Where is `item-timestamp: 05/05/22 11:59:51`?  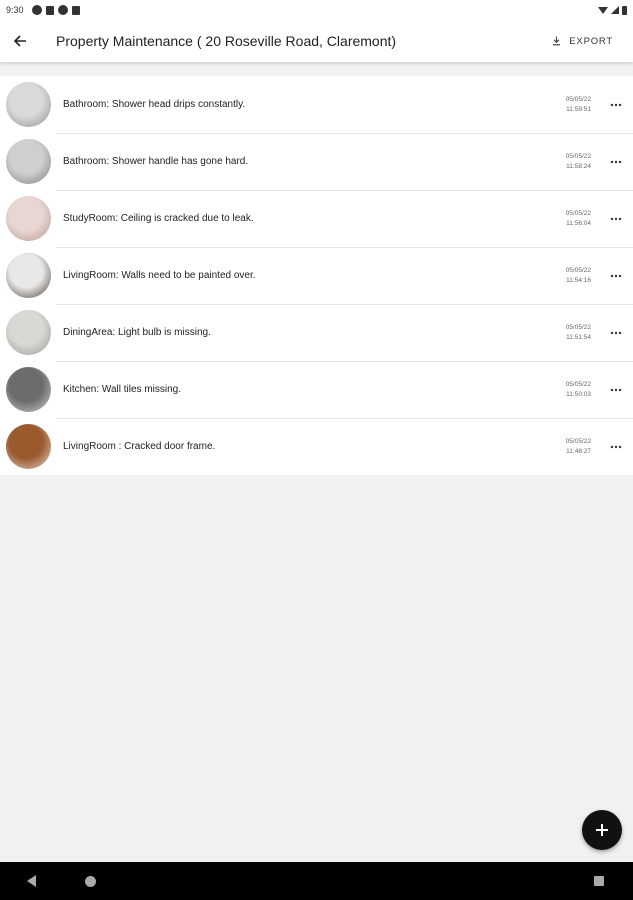
item-timestamp: 05/05/22 11:59:51 is located at coordinates (571, 105).